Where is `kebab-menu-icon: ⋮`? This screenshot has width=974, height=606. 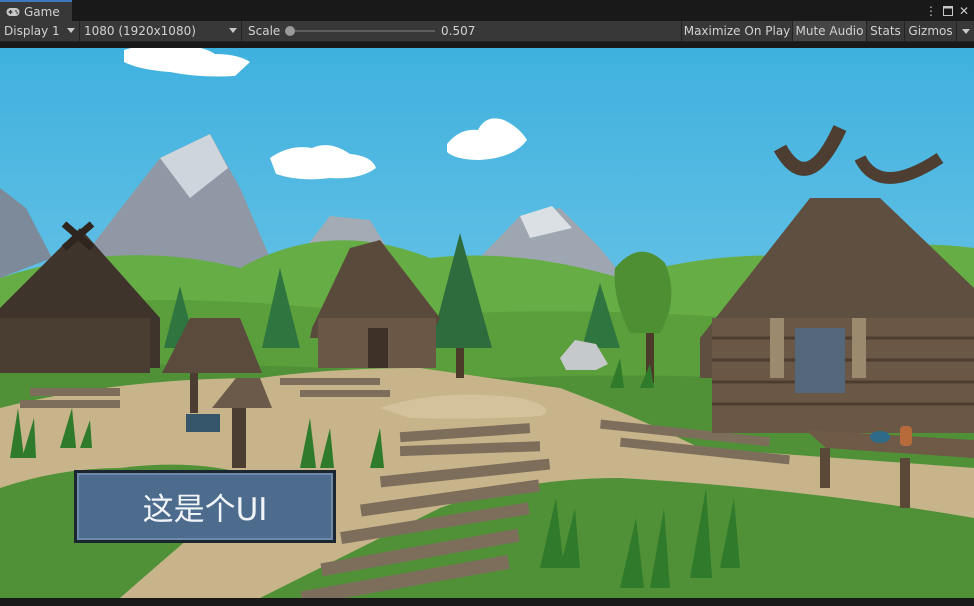
kebab-menu-icon: ⋮ is located at coordinates (931, 10).